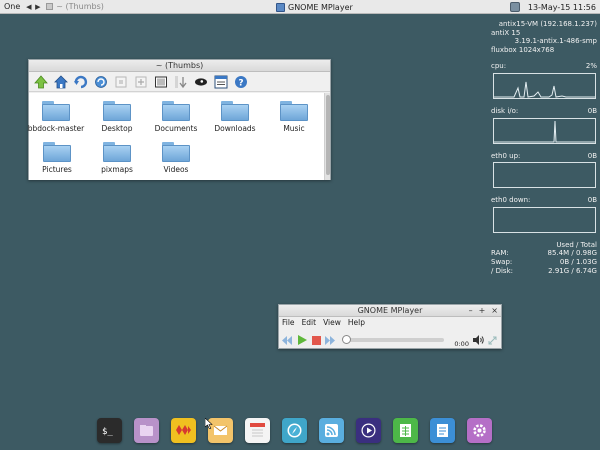  Describe the element at coordinates (316, 340) in the screenshot. I see `stop-icon` at that location.